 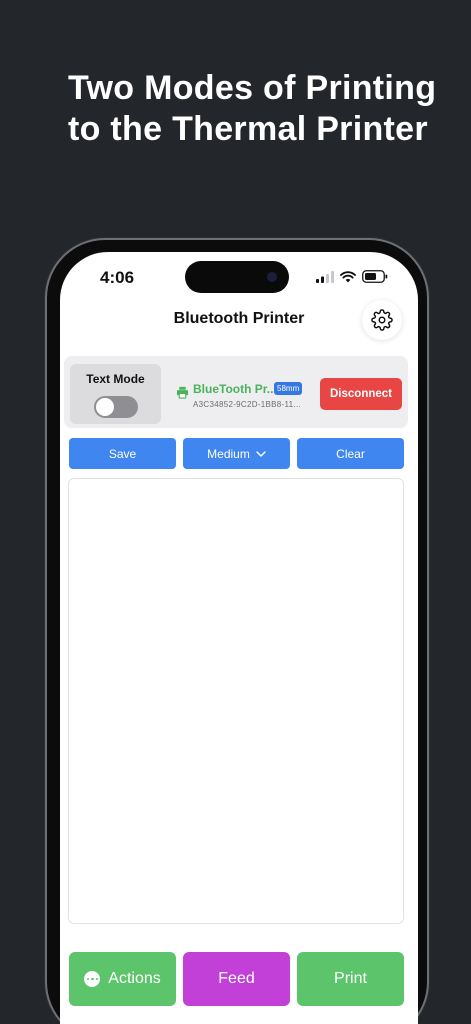 I want to click on more-icon, so click(x=92, y=979).